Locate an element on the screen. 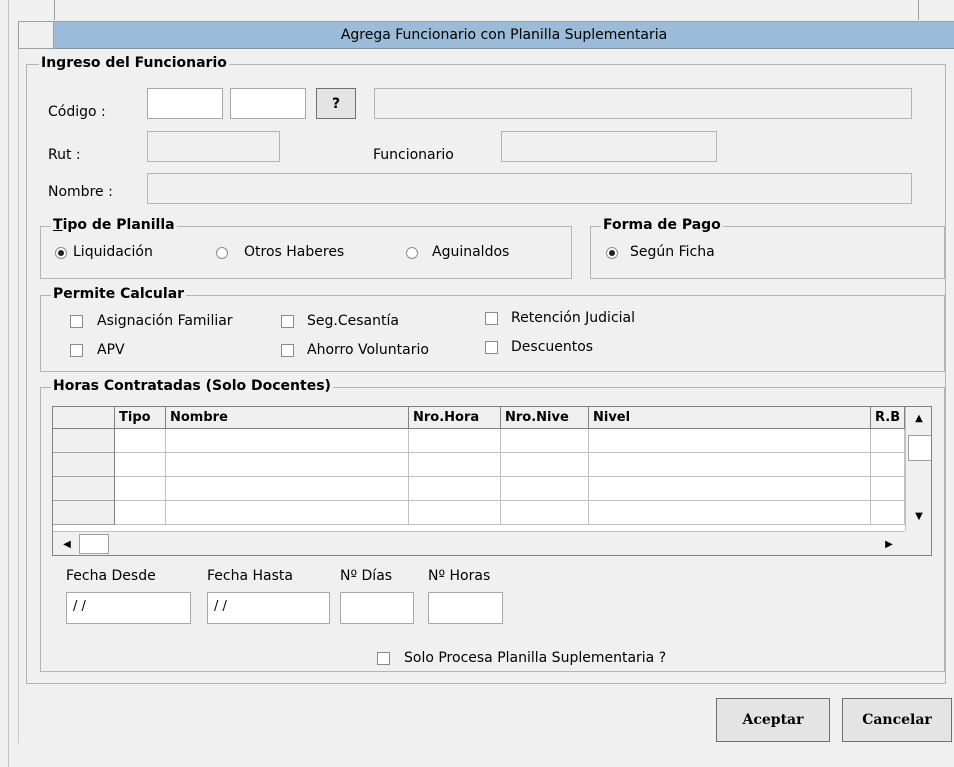 The width and height of the screenshot is (954, 767). hscroll-thumb is located at coordinates (94, 544).